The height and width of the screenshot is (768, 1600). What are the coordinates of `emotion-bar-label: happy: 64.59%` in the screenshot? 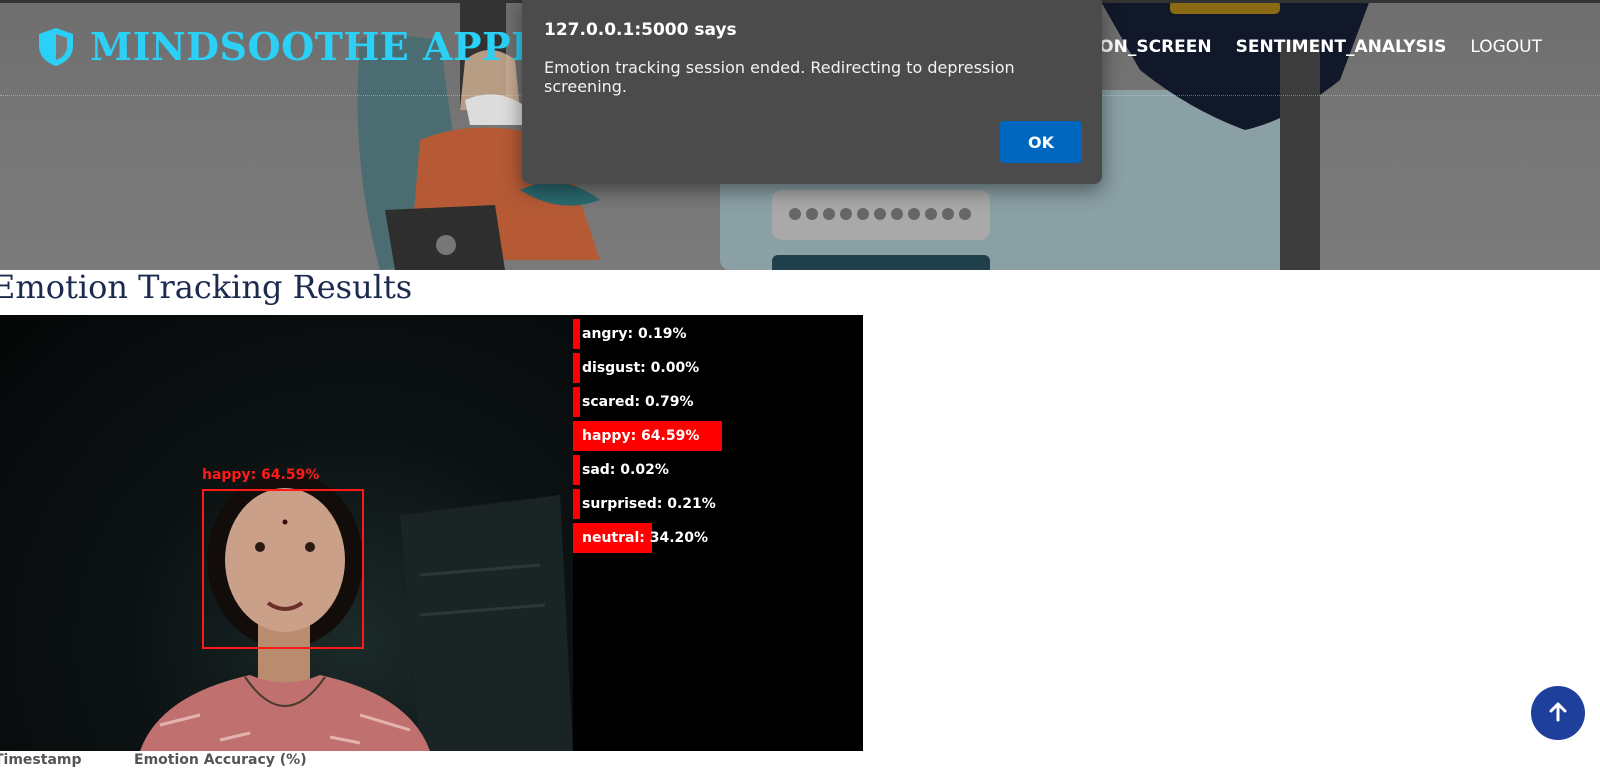 It's located at (641, 436).